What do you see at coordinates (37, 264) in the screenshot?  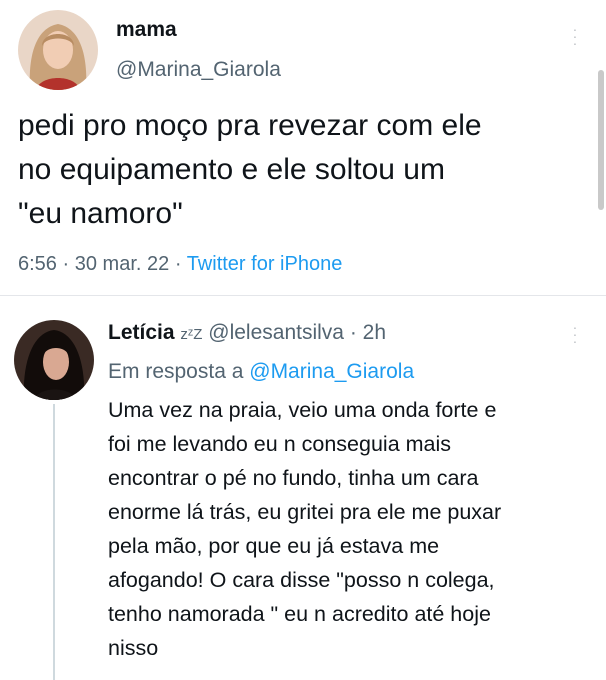 I see `tweet-time: 6:56` at bounding box center [37, 264].